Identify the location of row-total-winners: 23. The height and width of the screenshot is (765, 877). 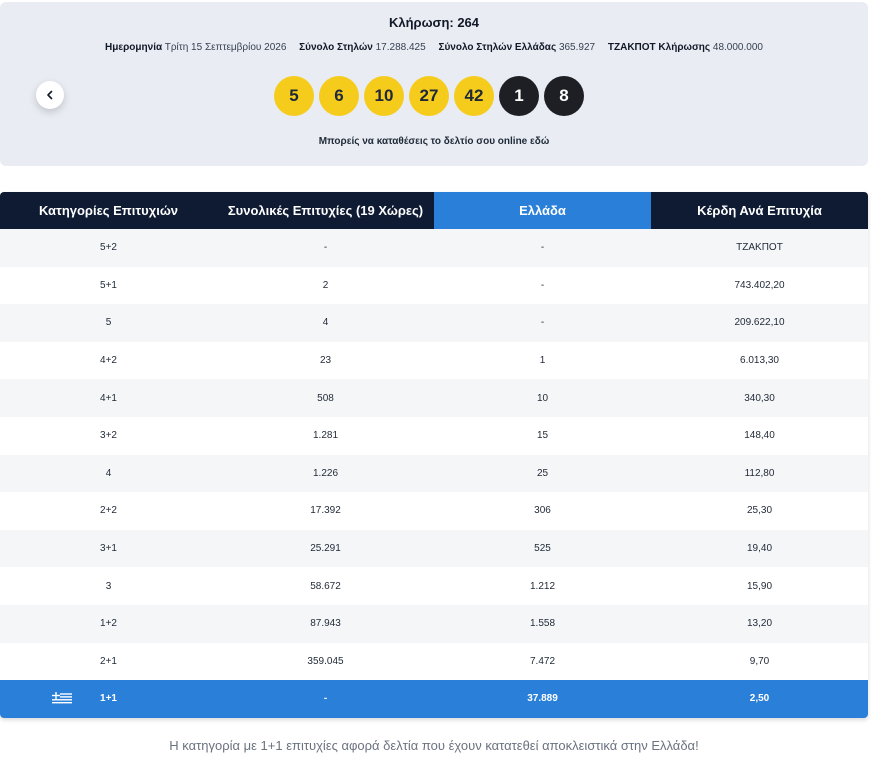
(325, 361).